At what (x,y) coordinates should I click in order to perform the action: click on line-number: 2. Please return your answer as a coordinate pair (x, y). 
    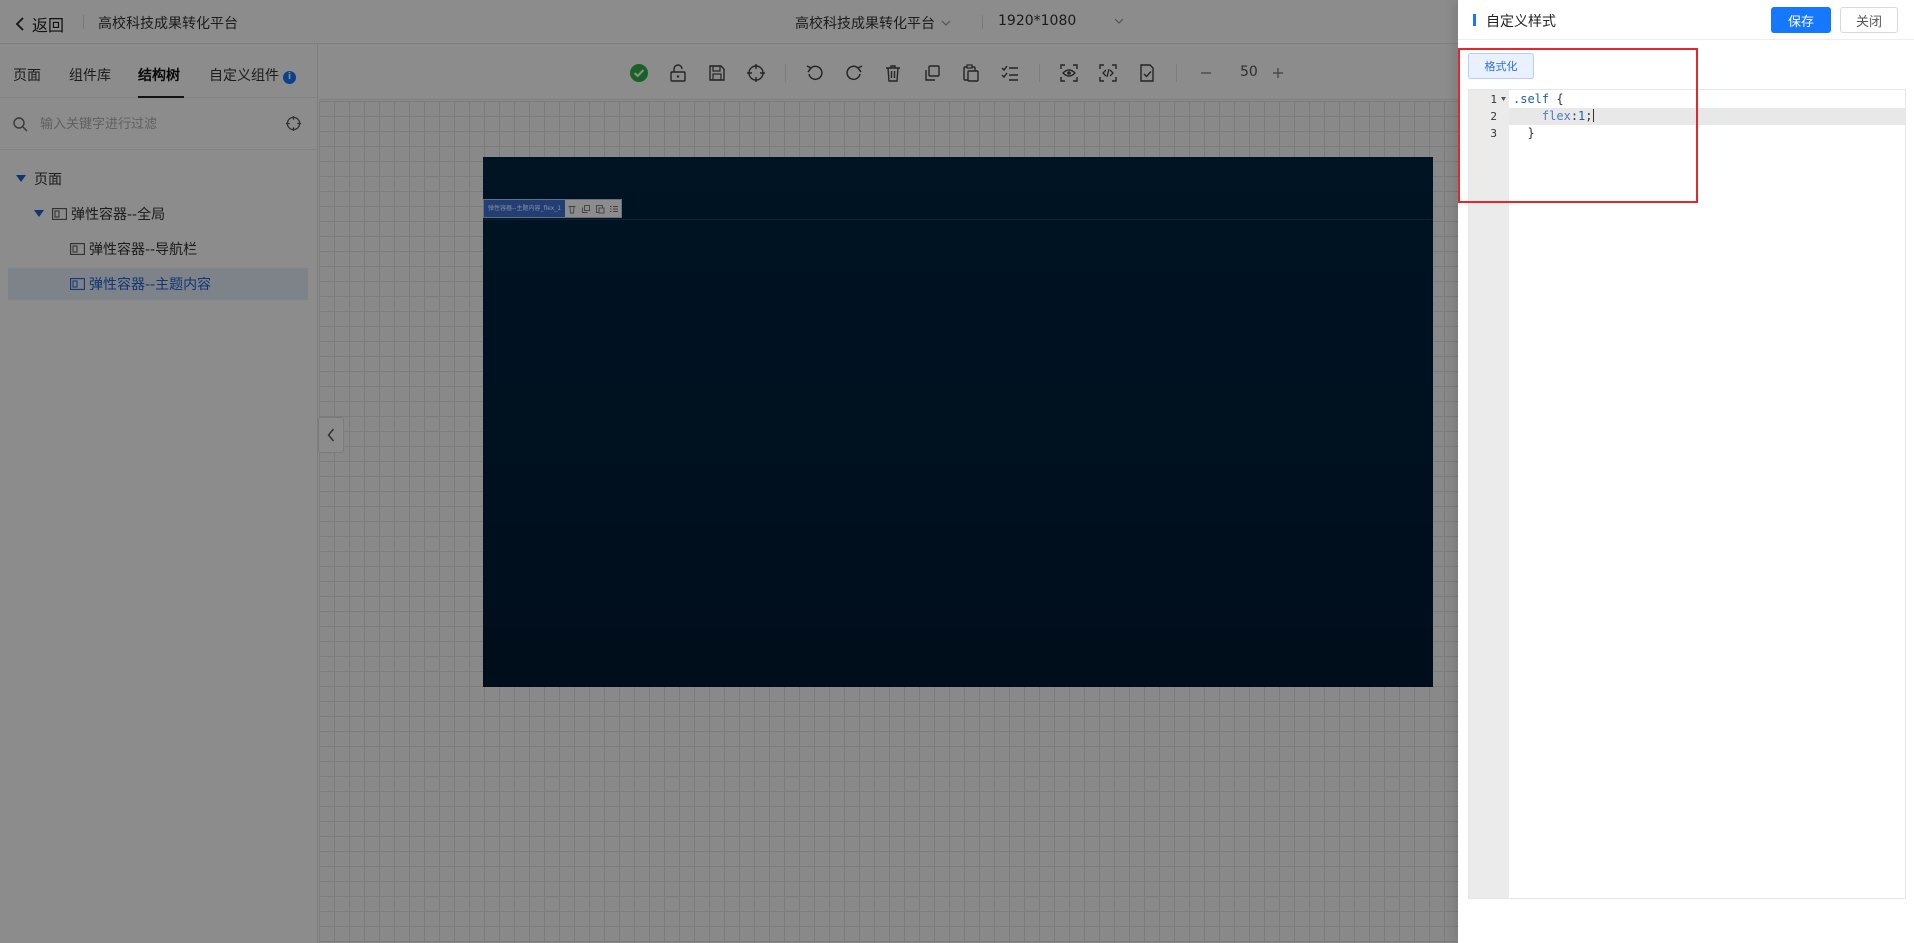
    Looking at the image, I should click on (1493, 116).